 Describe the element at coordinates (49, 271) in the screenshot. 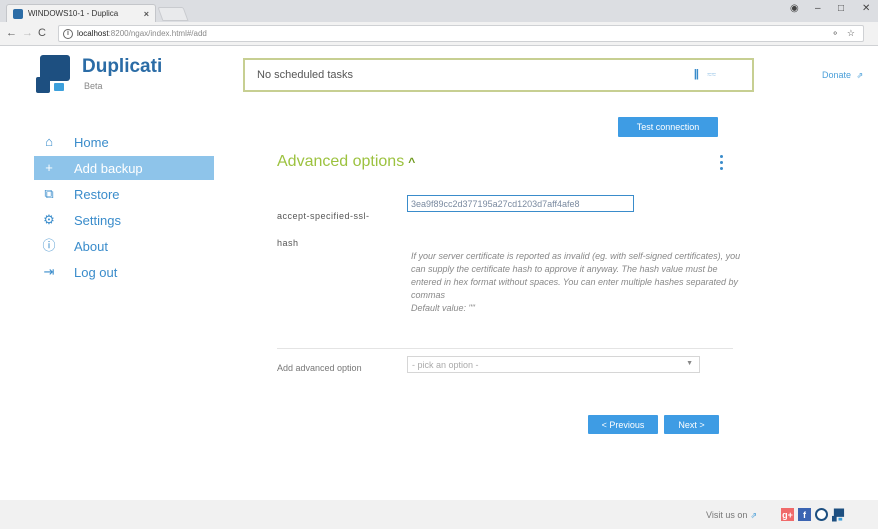

I see `logout-icon: ⇥` at that location.